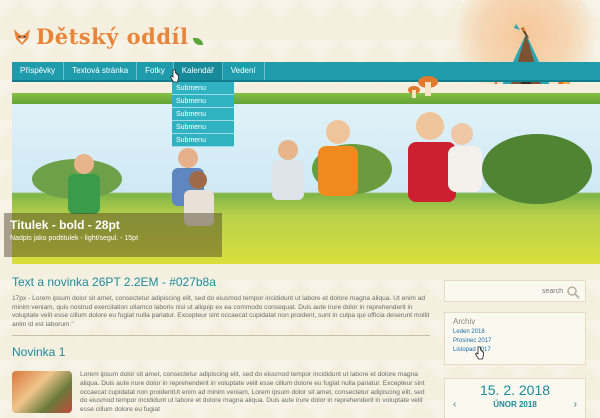 Image resolution: width=600 pixels, height=418 pixels. Describe the element at coordinates (464, 321) in the screenshot. I see `archive-title: Archiv` at that location.